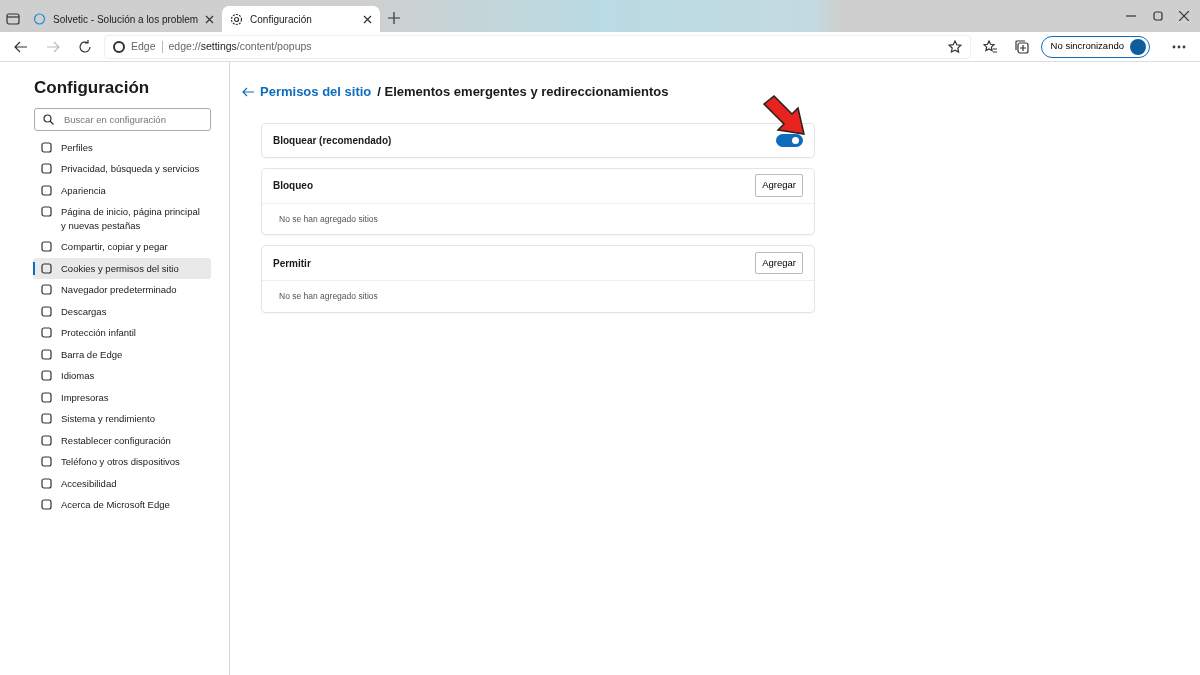  Describe the element at coordinates (122, 311) in the screenshot. I see `sidebar-item: Descargas` at that location.